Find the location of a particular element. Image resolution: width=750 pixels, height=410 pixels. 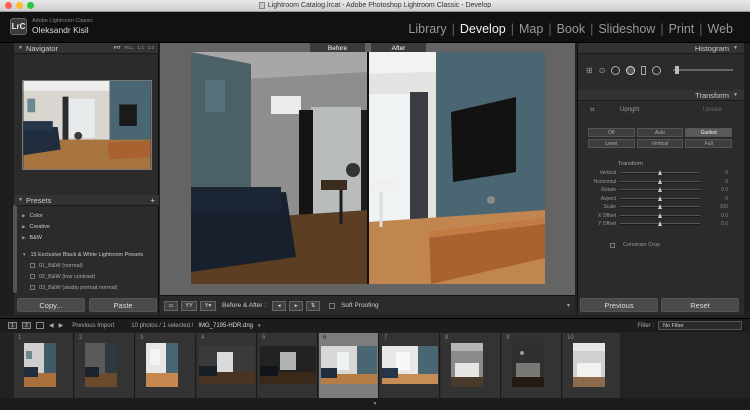

crop-tool-icon: ⊞ is located at coordinates (589, 70).